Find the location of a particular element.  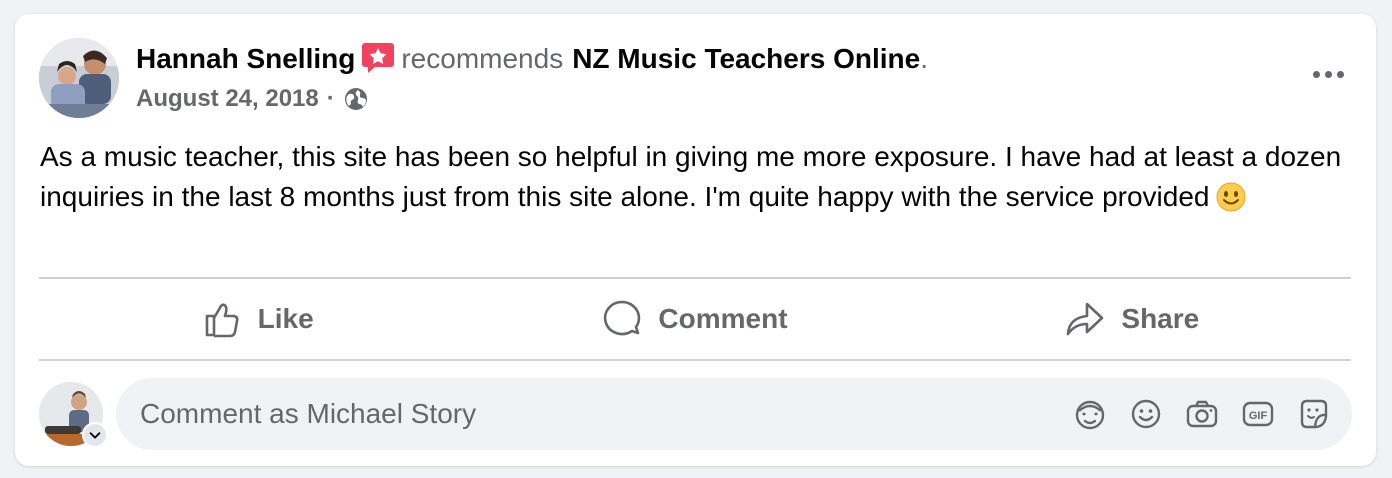

comment-input is located at coordinates (606, 414).